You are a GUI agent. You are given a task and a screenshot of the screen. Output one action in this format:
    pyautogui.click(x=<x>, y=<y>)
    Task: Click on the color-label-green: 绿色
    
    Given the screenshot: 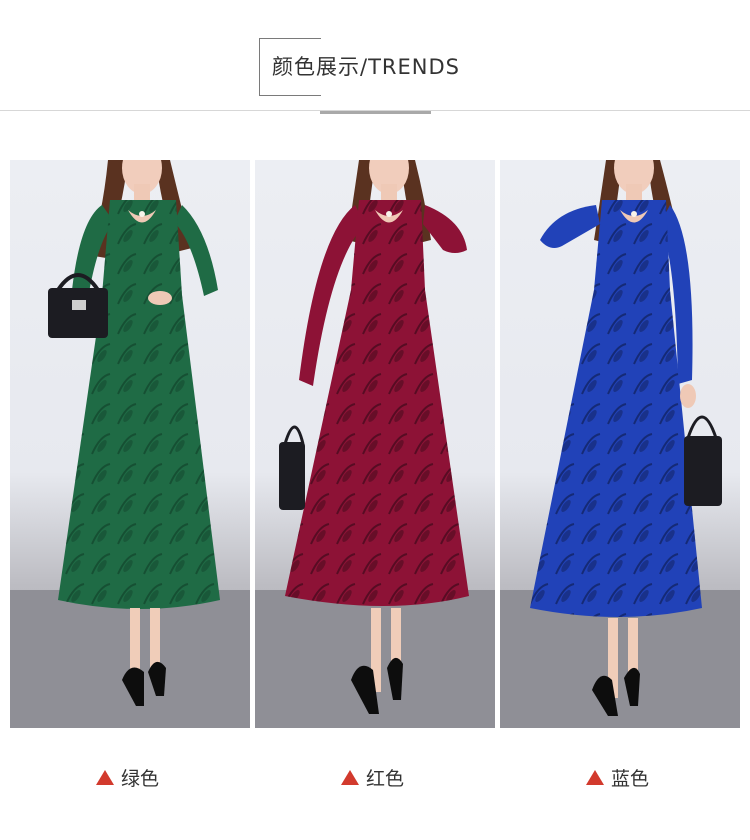 What is the action you would take?
    pyautogui.click(x=127, y=777)
    